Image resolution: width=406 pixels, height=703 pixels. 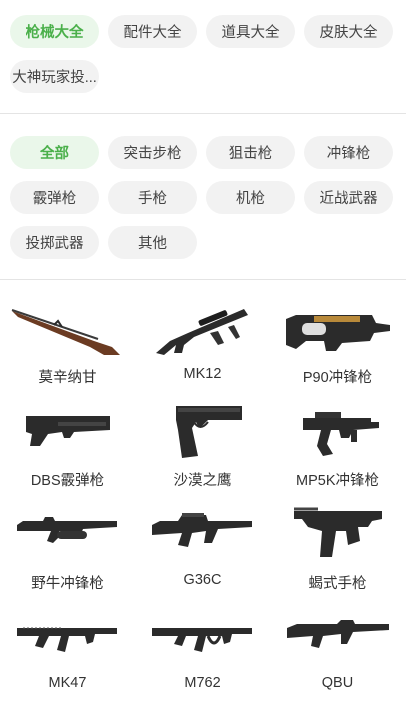 I want to click on weapon-card: G36C, so click(x=202, y=549).